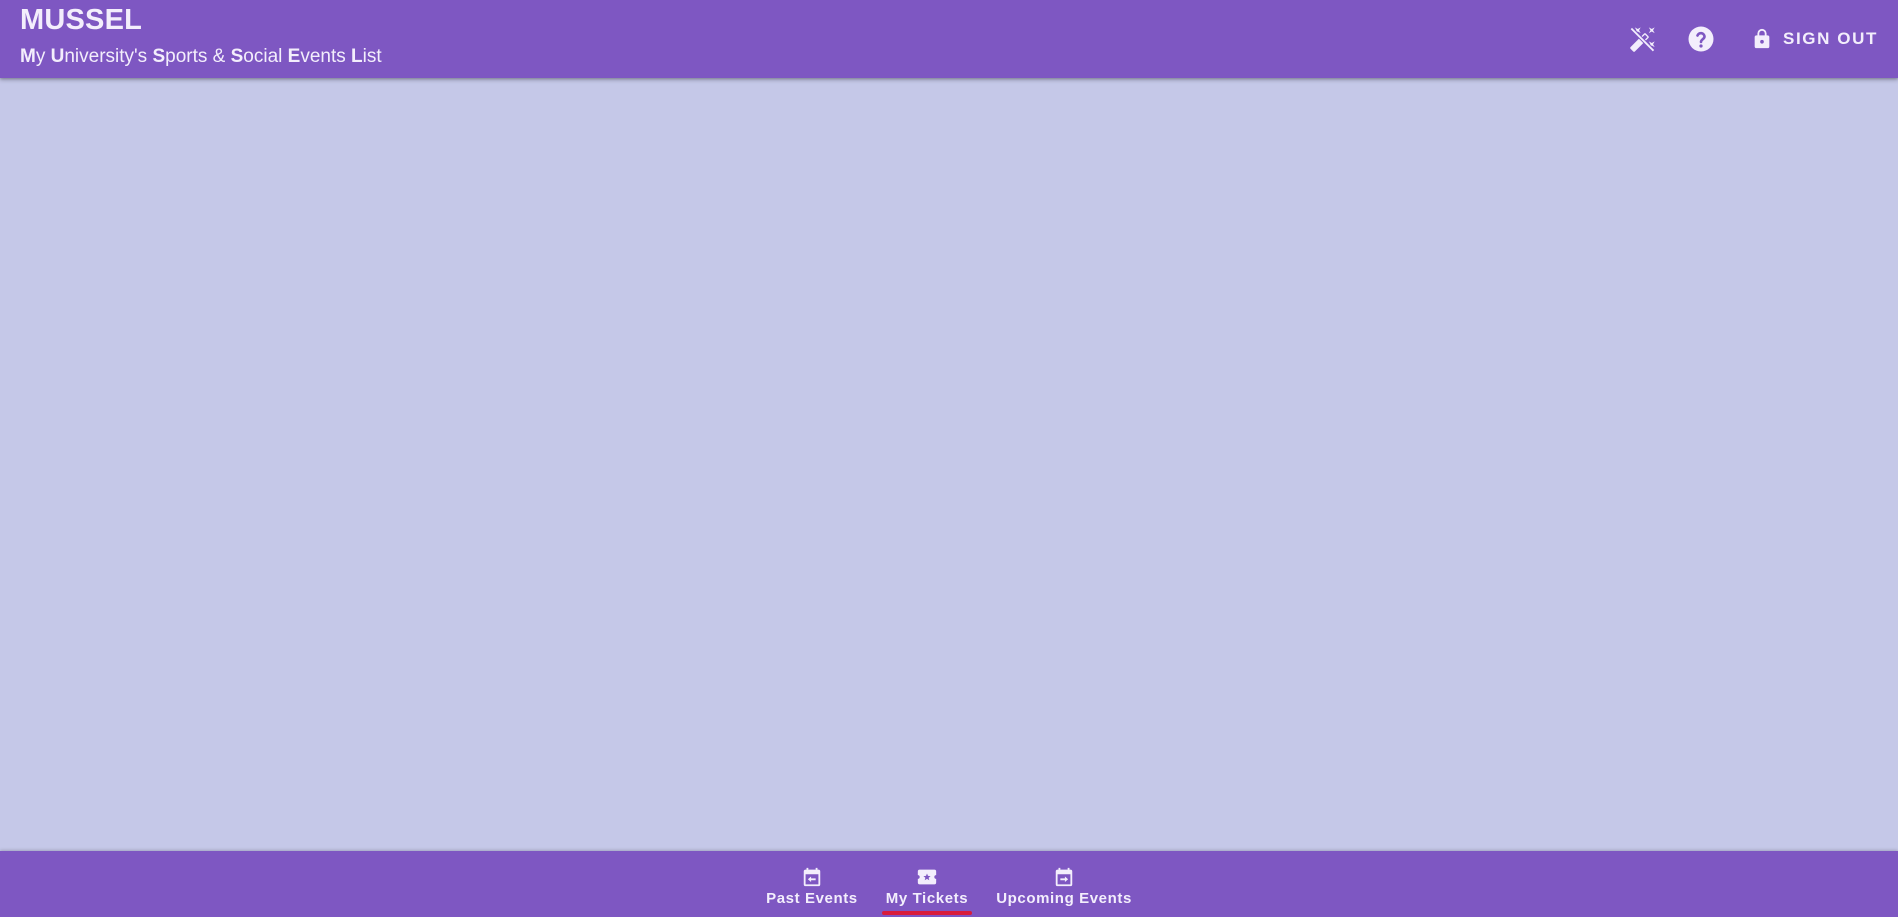  I want to click on calendar-arrow-left-icon, so click(812, 877).